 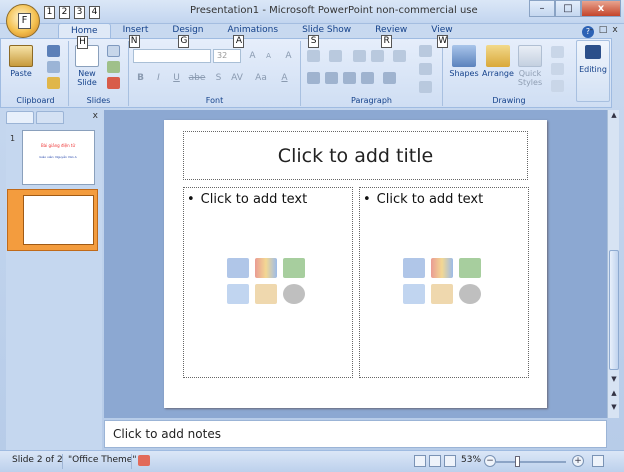 I want to click on tab-home: Home H, so click(x=84, y=36).